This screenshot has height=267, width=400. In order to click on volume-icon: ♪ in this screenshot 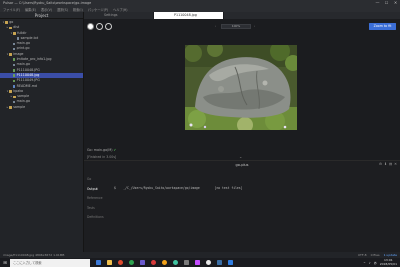, I will do `click(370, 263)`.